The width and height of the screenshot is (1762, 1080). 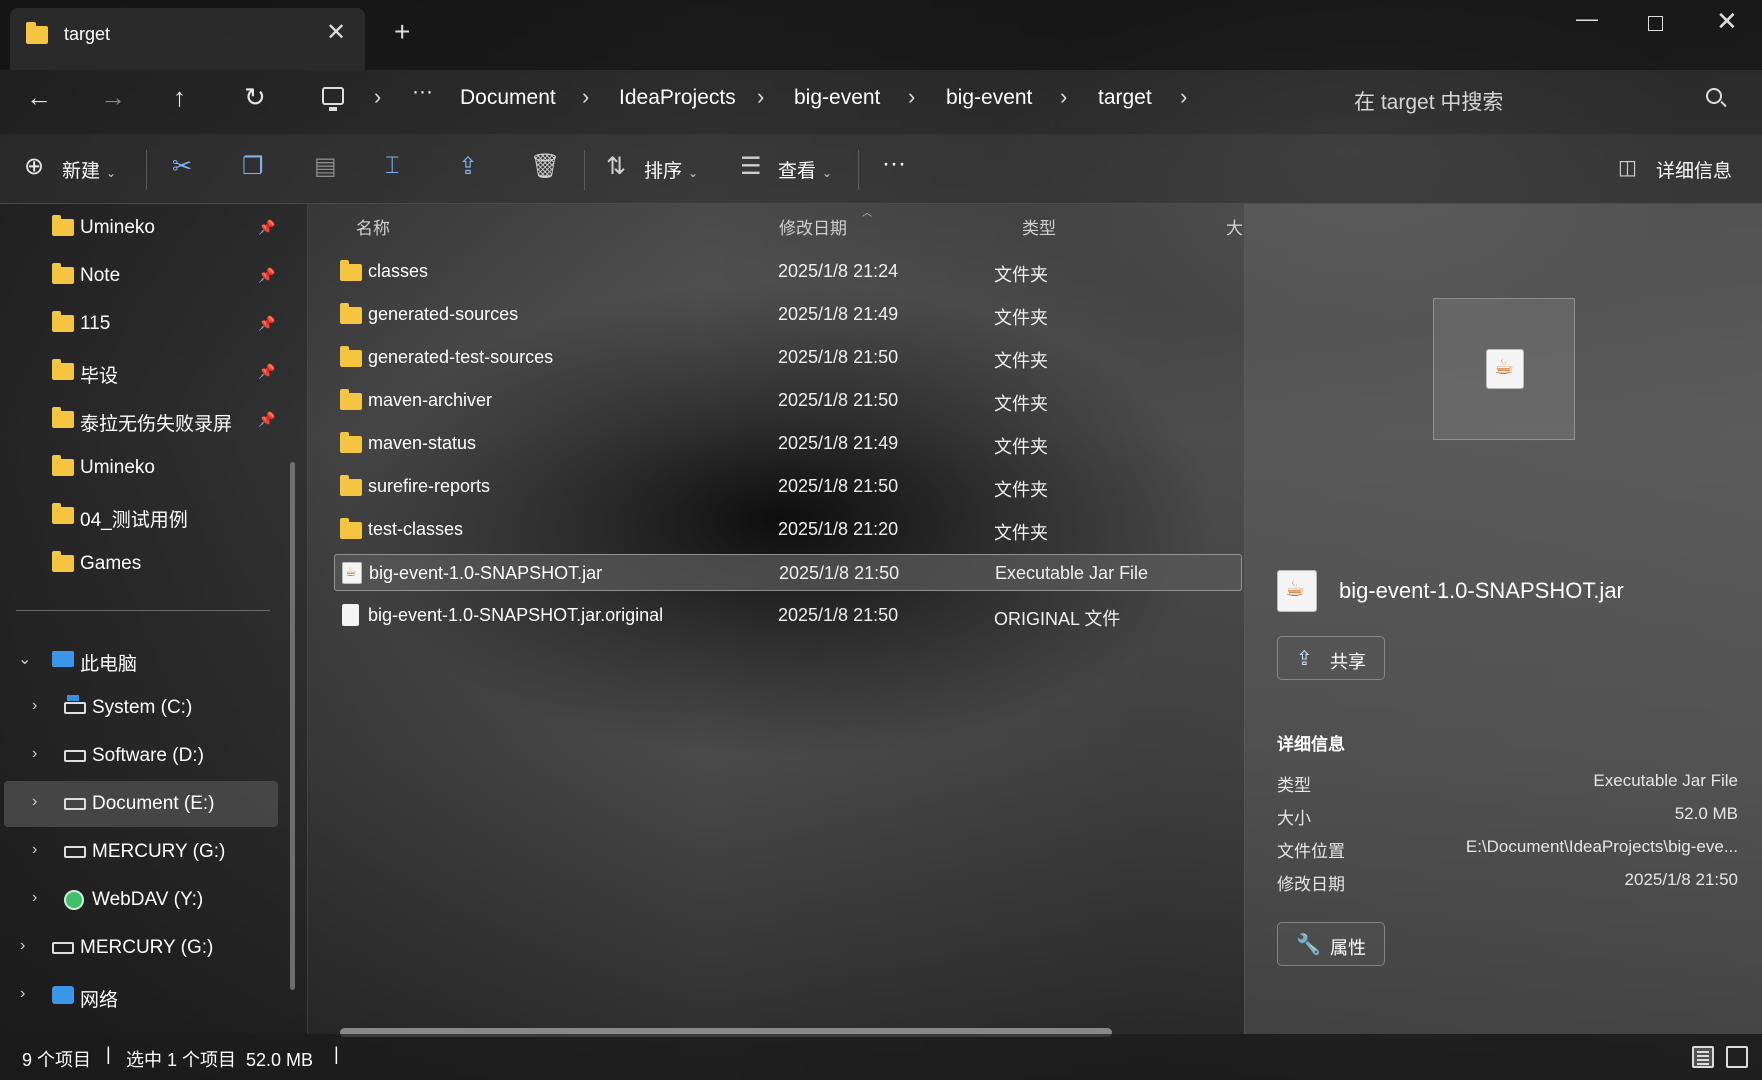 I want to click on file-date: 2025/1/8 21:50, so click(x=838, y=400).